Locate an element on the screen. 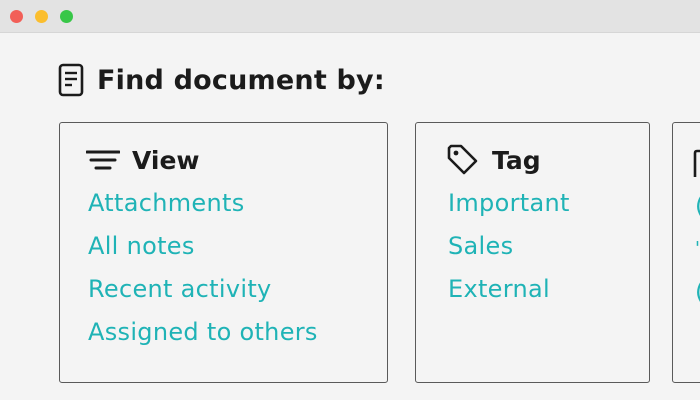 This screenshot has height=400, width=700. tag-links-list: Important Sales External is located at coordinates (509, 247).